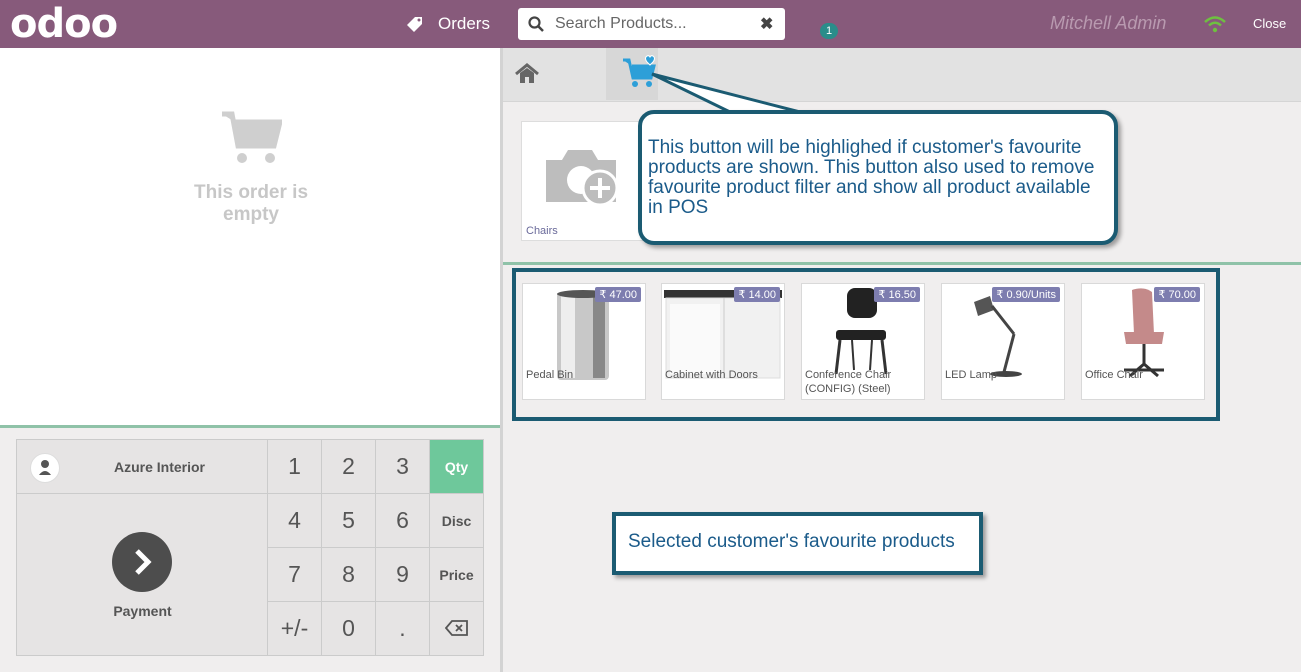 This screenshot has height=672, width=1301. Describe the element at coordinates (791, 541) in the screenshot. I see `annotation-text: Selected customer's favourite products` at that location.